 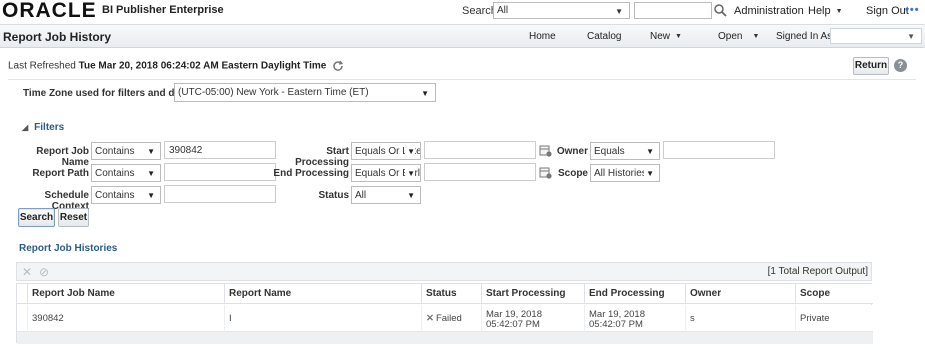 What do you see at coordinates (68, 248) in the screenshot?
I see `histories-title: Report Job Histories` at bounding box center [68, 248].